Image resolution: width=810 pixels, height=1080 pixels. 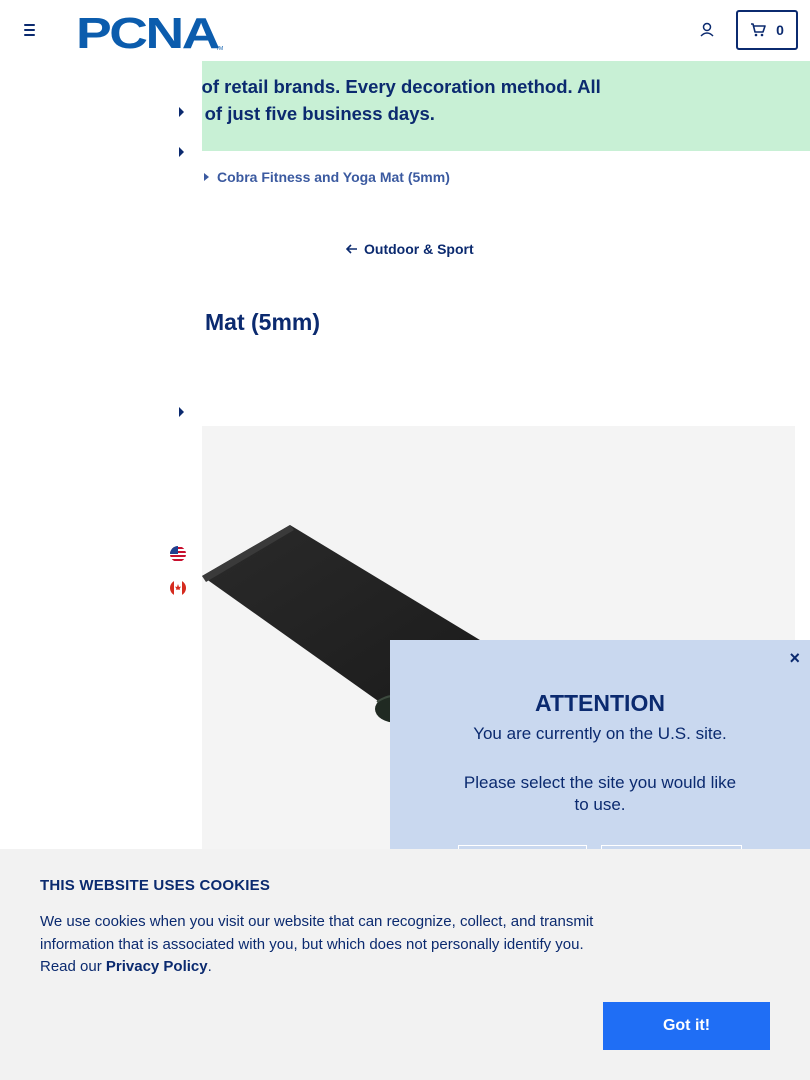 I want to click on breadcrumb-current: Cobra Fitness and Yoga Mat (5mm), so click(x=333, y=177).